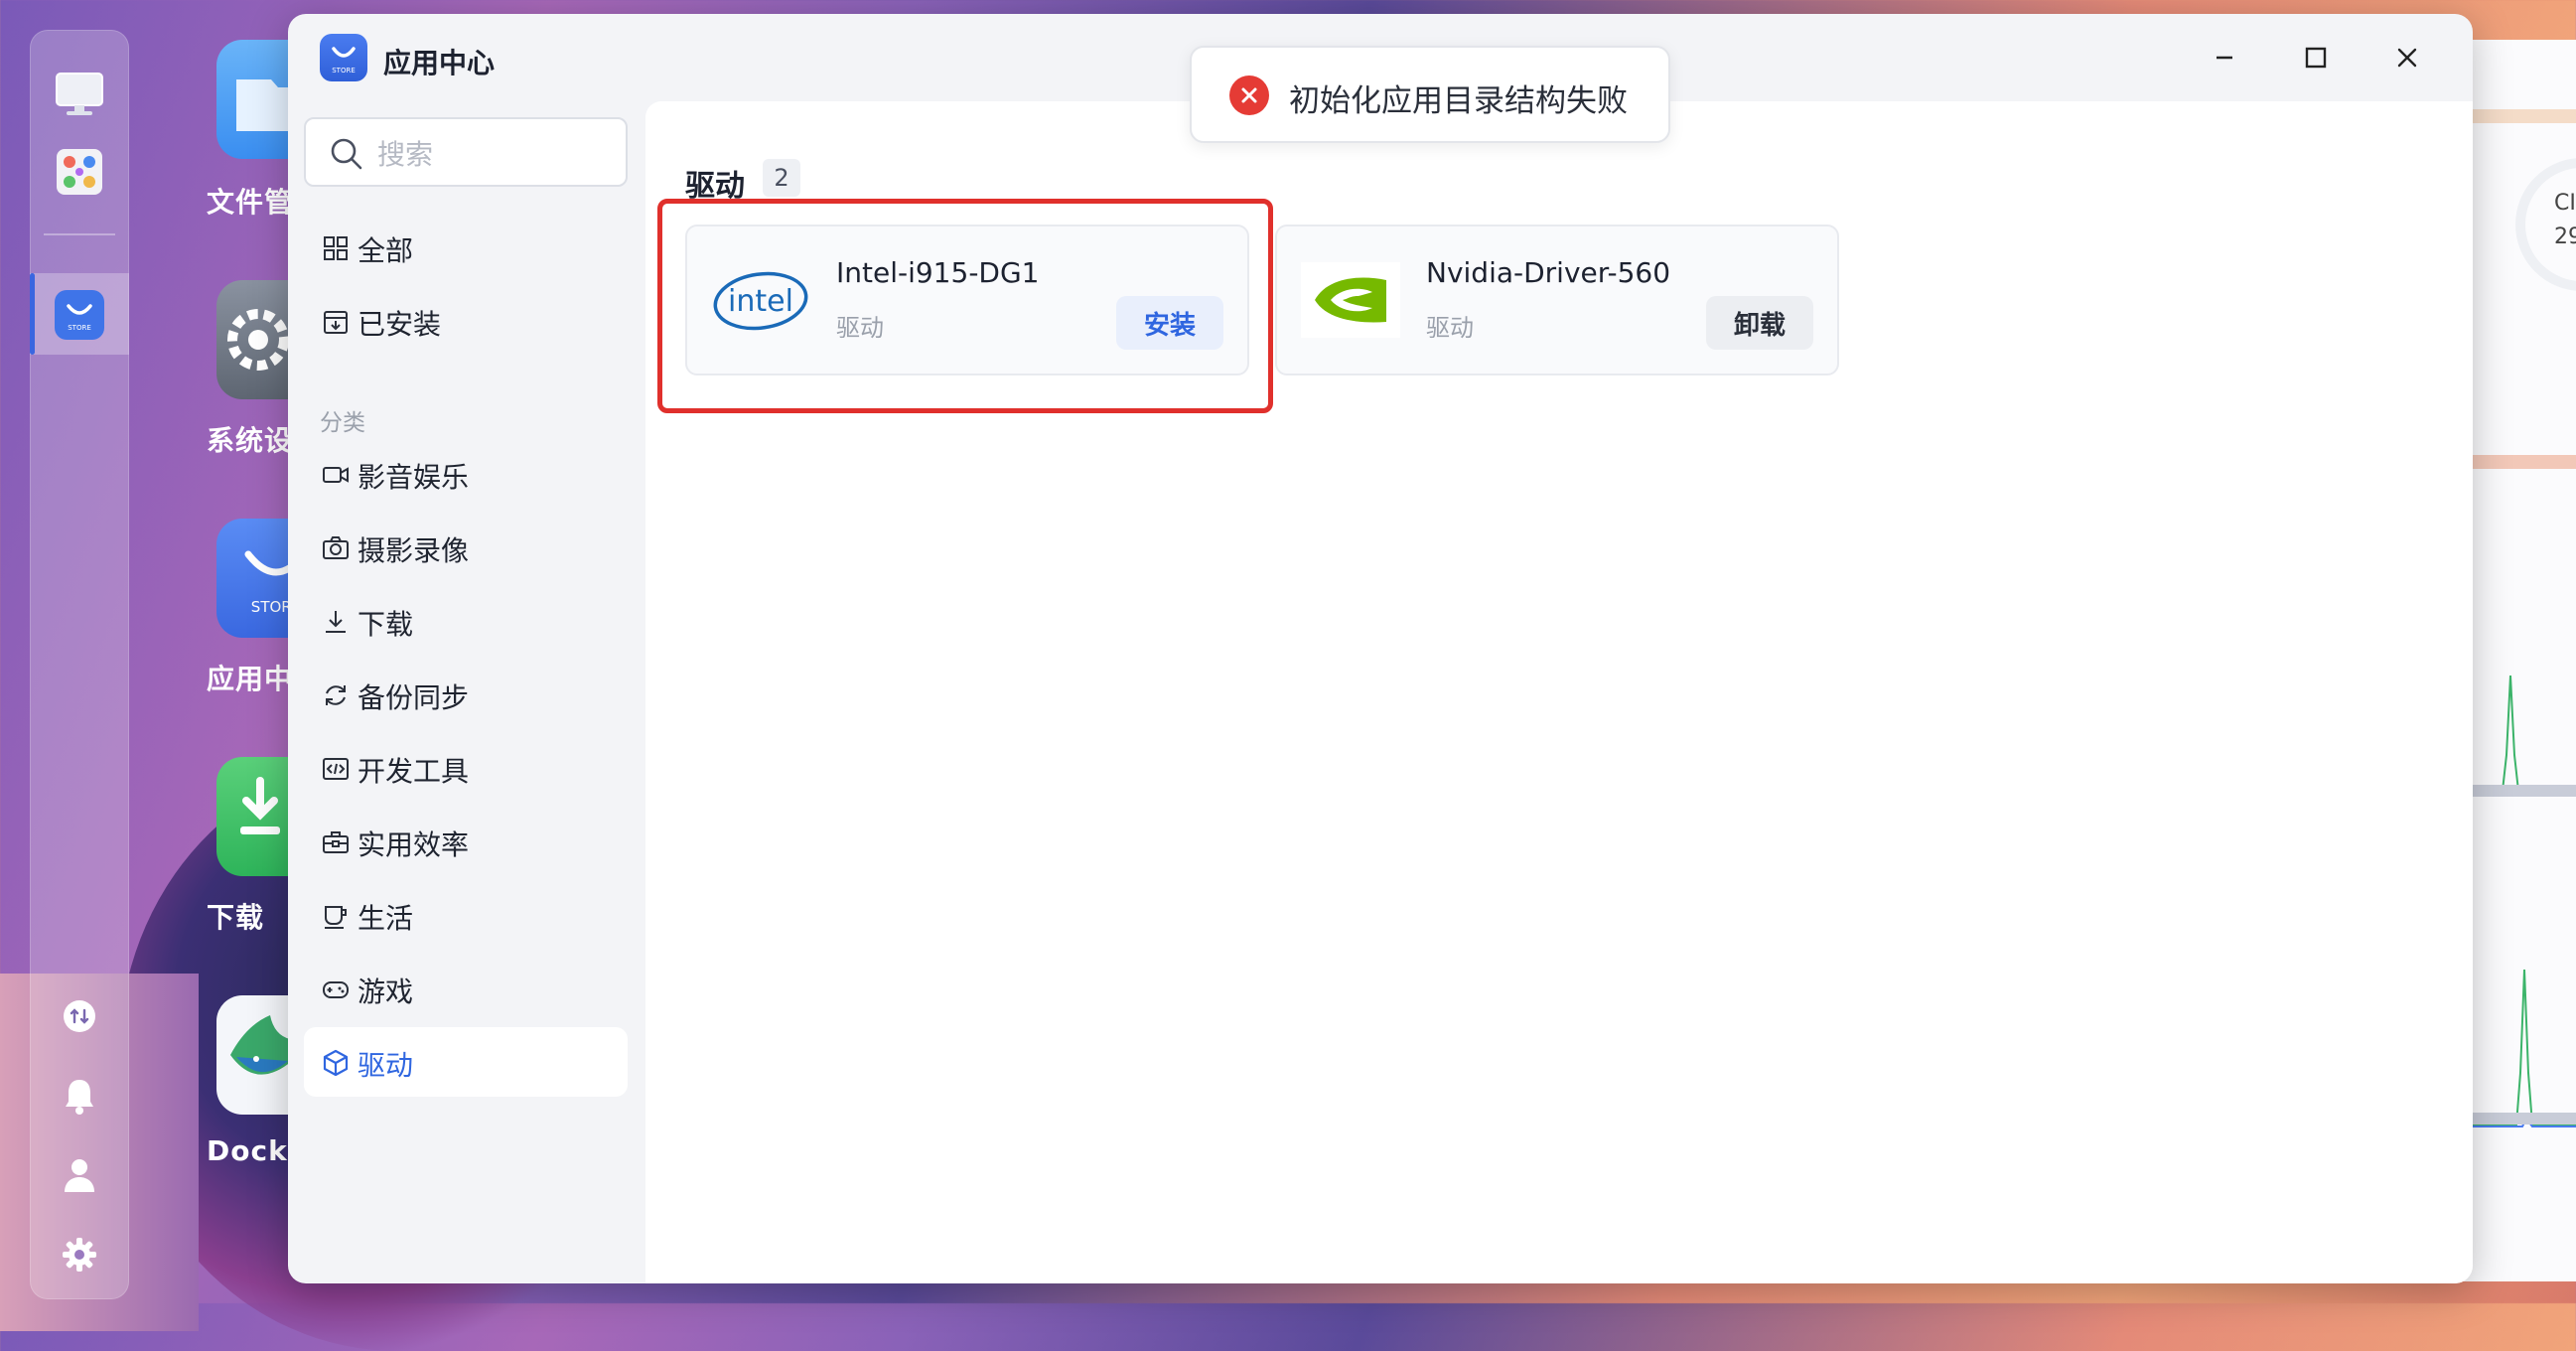 This screenshot has height=1351, width=2576. I want to click on error-icon, so click(1249, 95).